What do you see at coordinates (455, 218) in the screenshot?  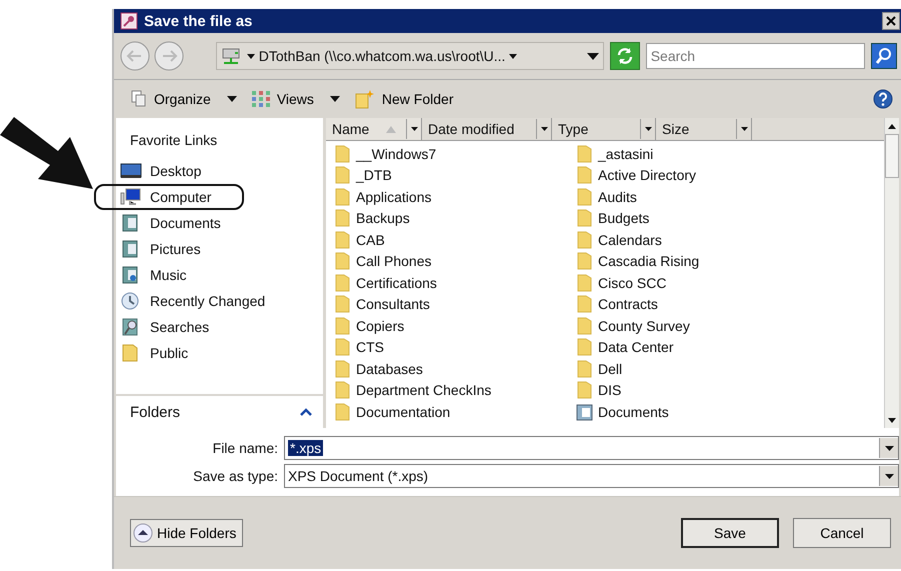 I see `file-list-item: Backups` at bounding box center [455, 218].